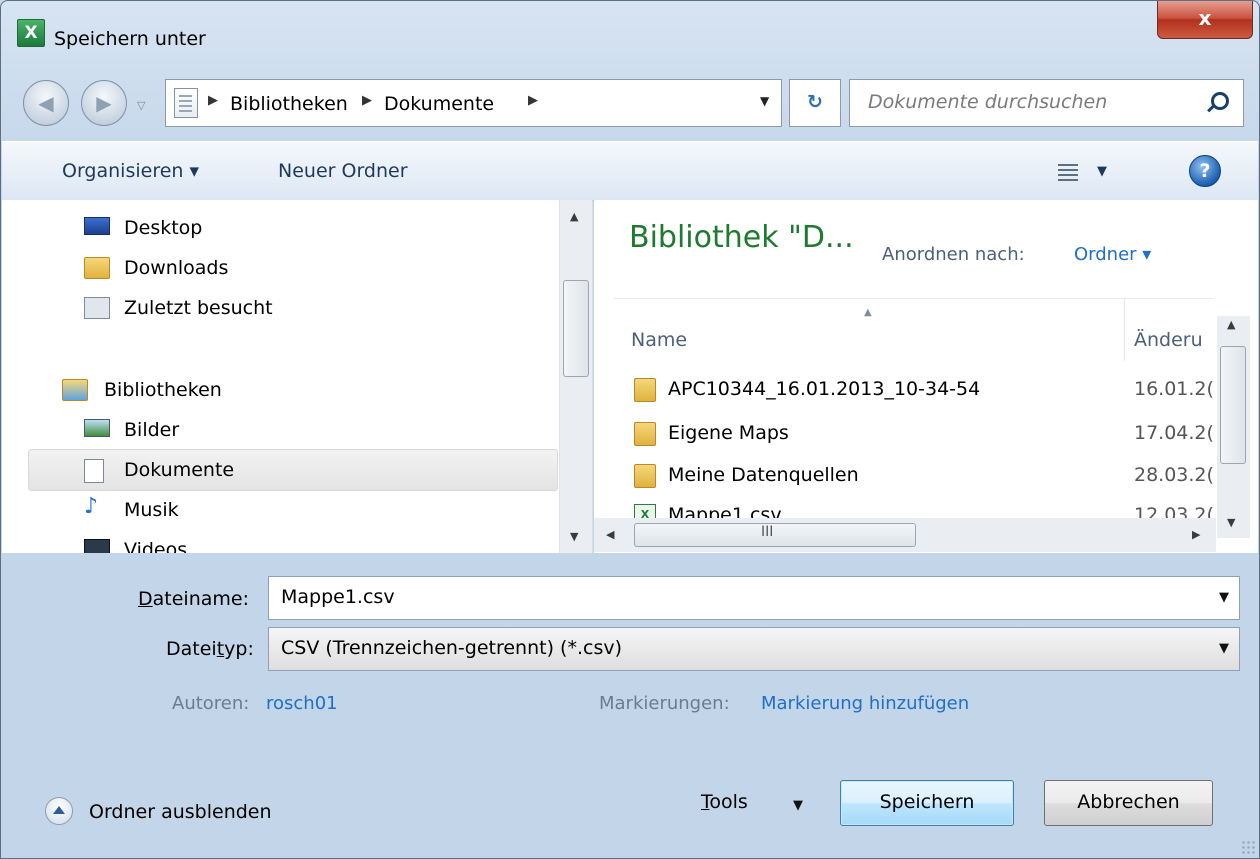 Image resolution: width=1260 pixels, height=859 pixels. Describe the element at coordinates (815, 103) in the screenshot. I see `refresh-button: ↻` at that location.